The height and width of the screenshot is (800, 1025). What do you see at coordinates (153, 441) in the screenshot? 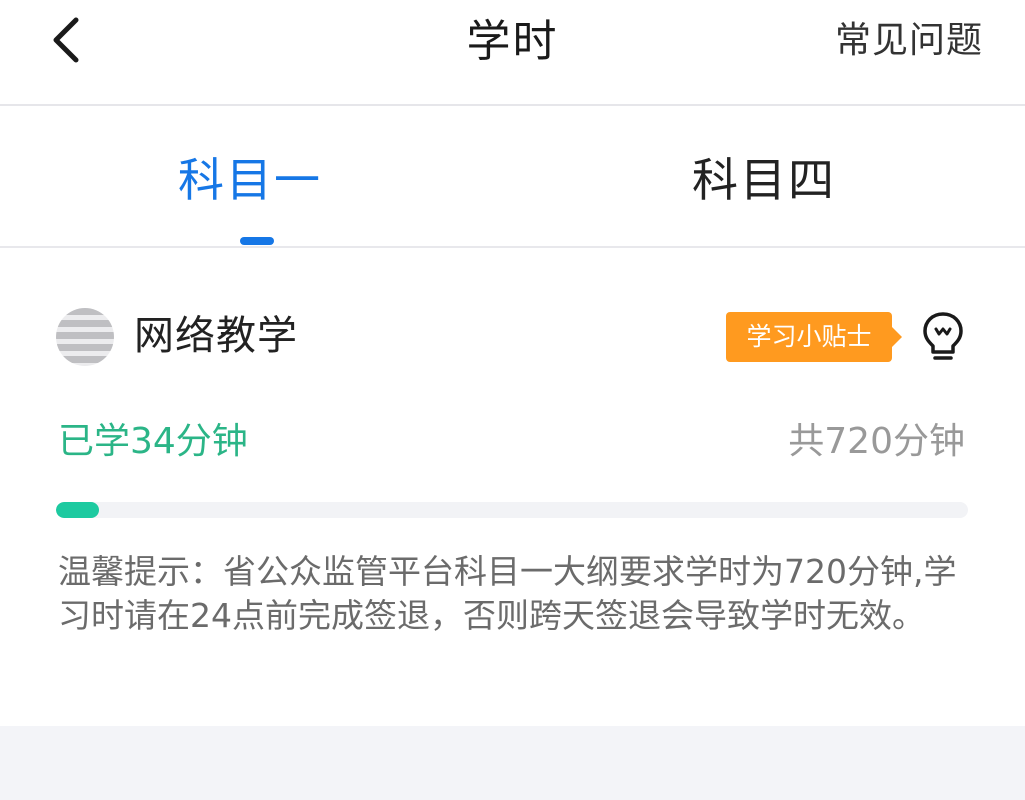
I see `studied-minutes-label: 已学34分钟` at bounding box center [153, 441].